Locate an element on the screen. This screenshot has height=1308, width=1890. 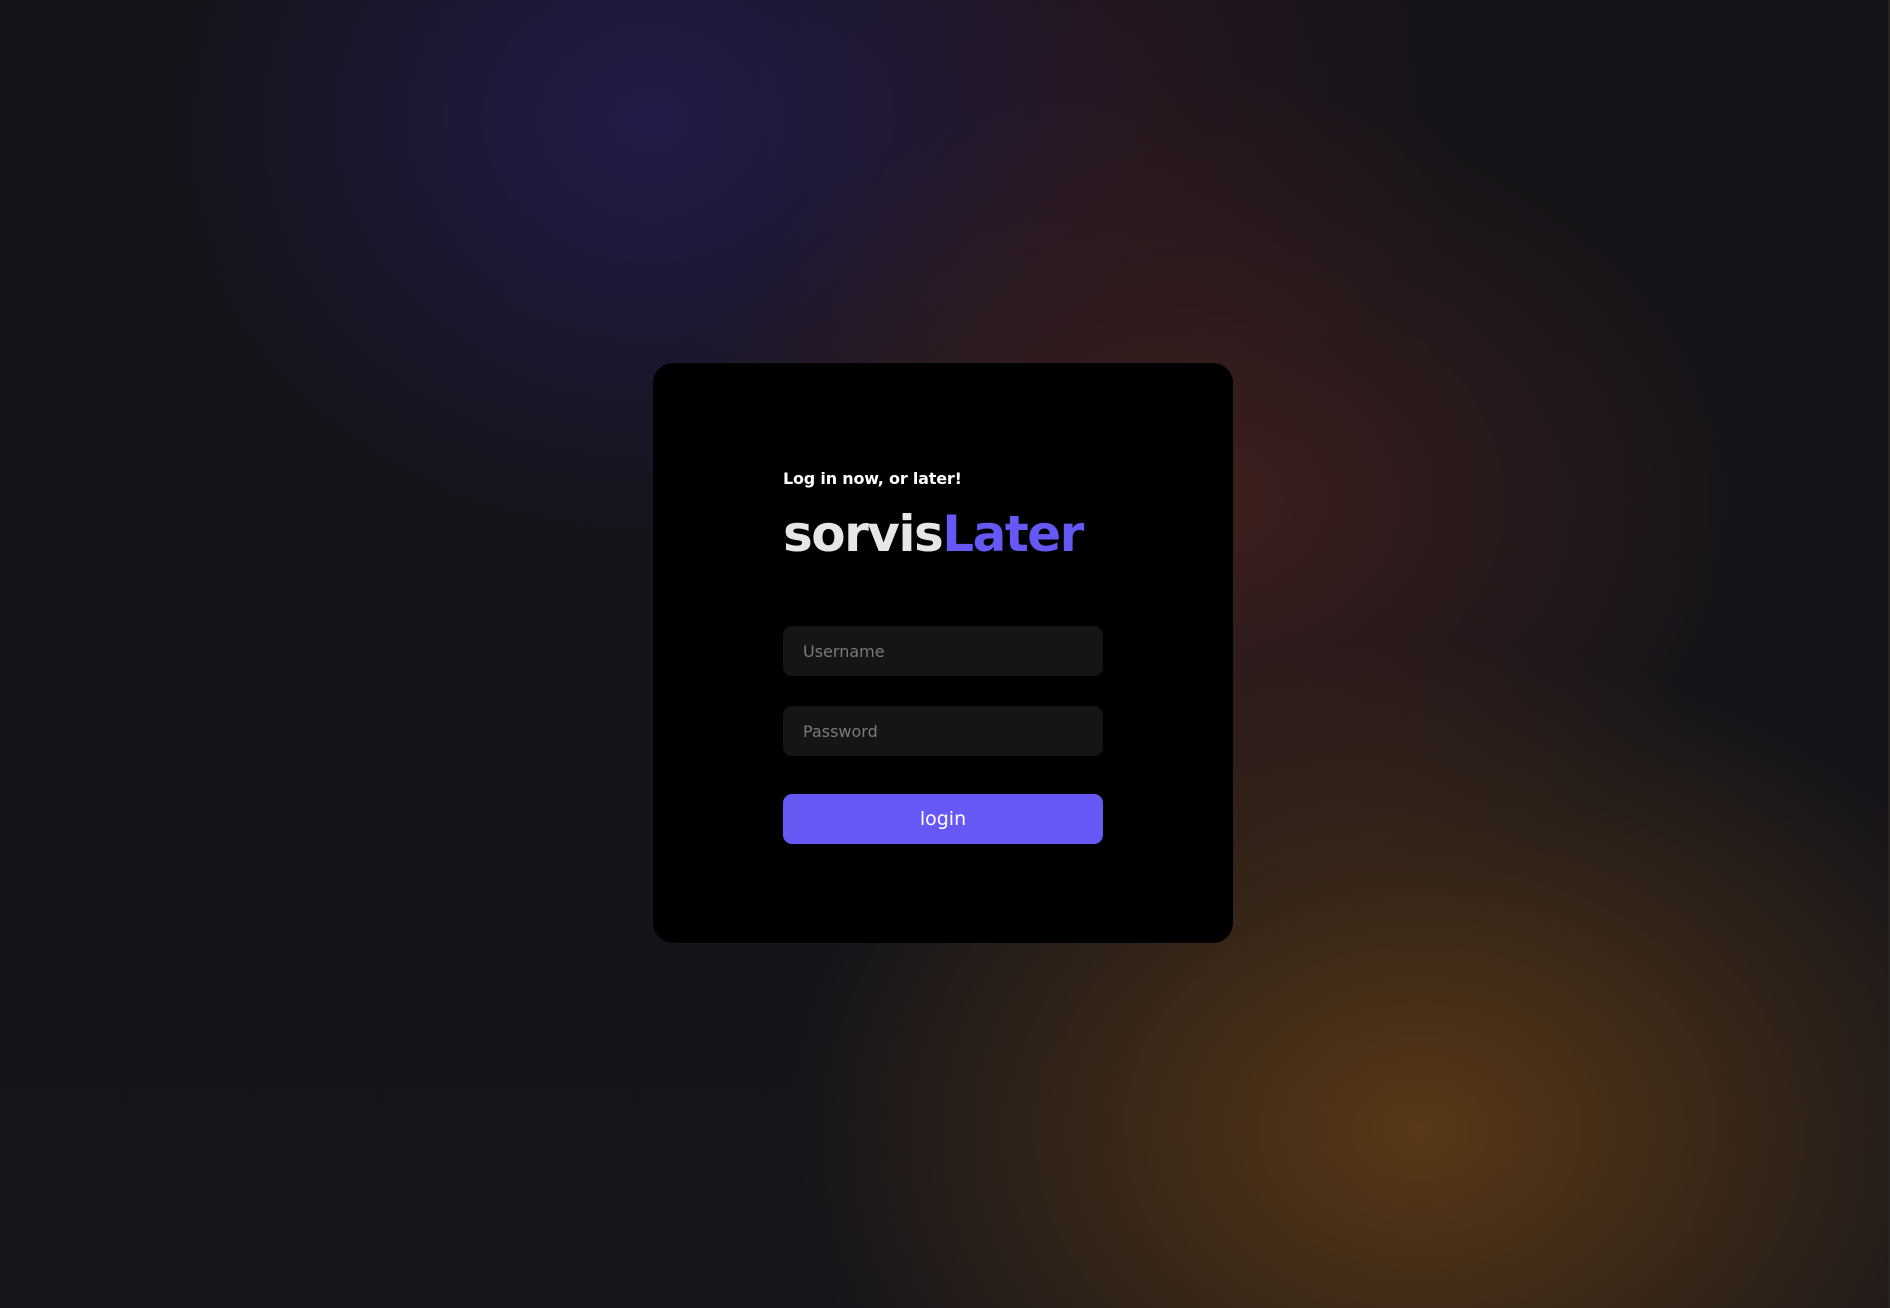
username-input is located at coordinates (943, 651).